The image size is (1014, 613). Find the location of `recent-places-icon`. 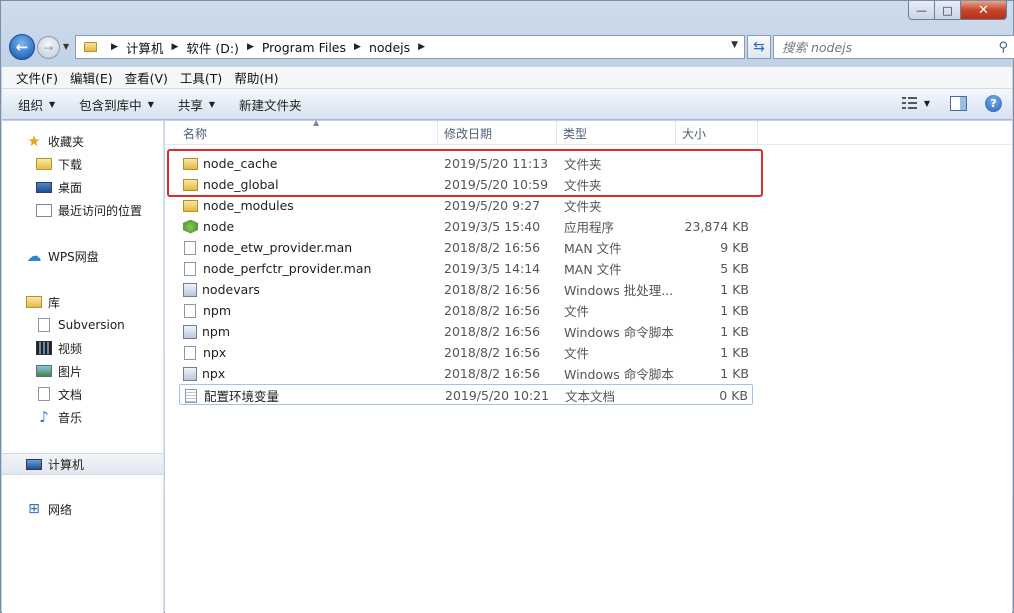

recent-places-icon is located at coordinates (44, 210).